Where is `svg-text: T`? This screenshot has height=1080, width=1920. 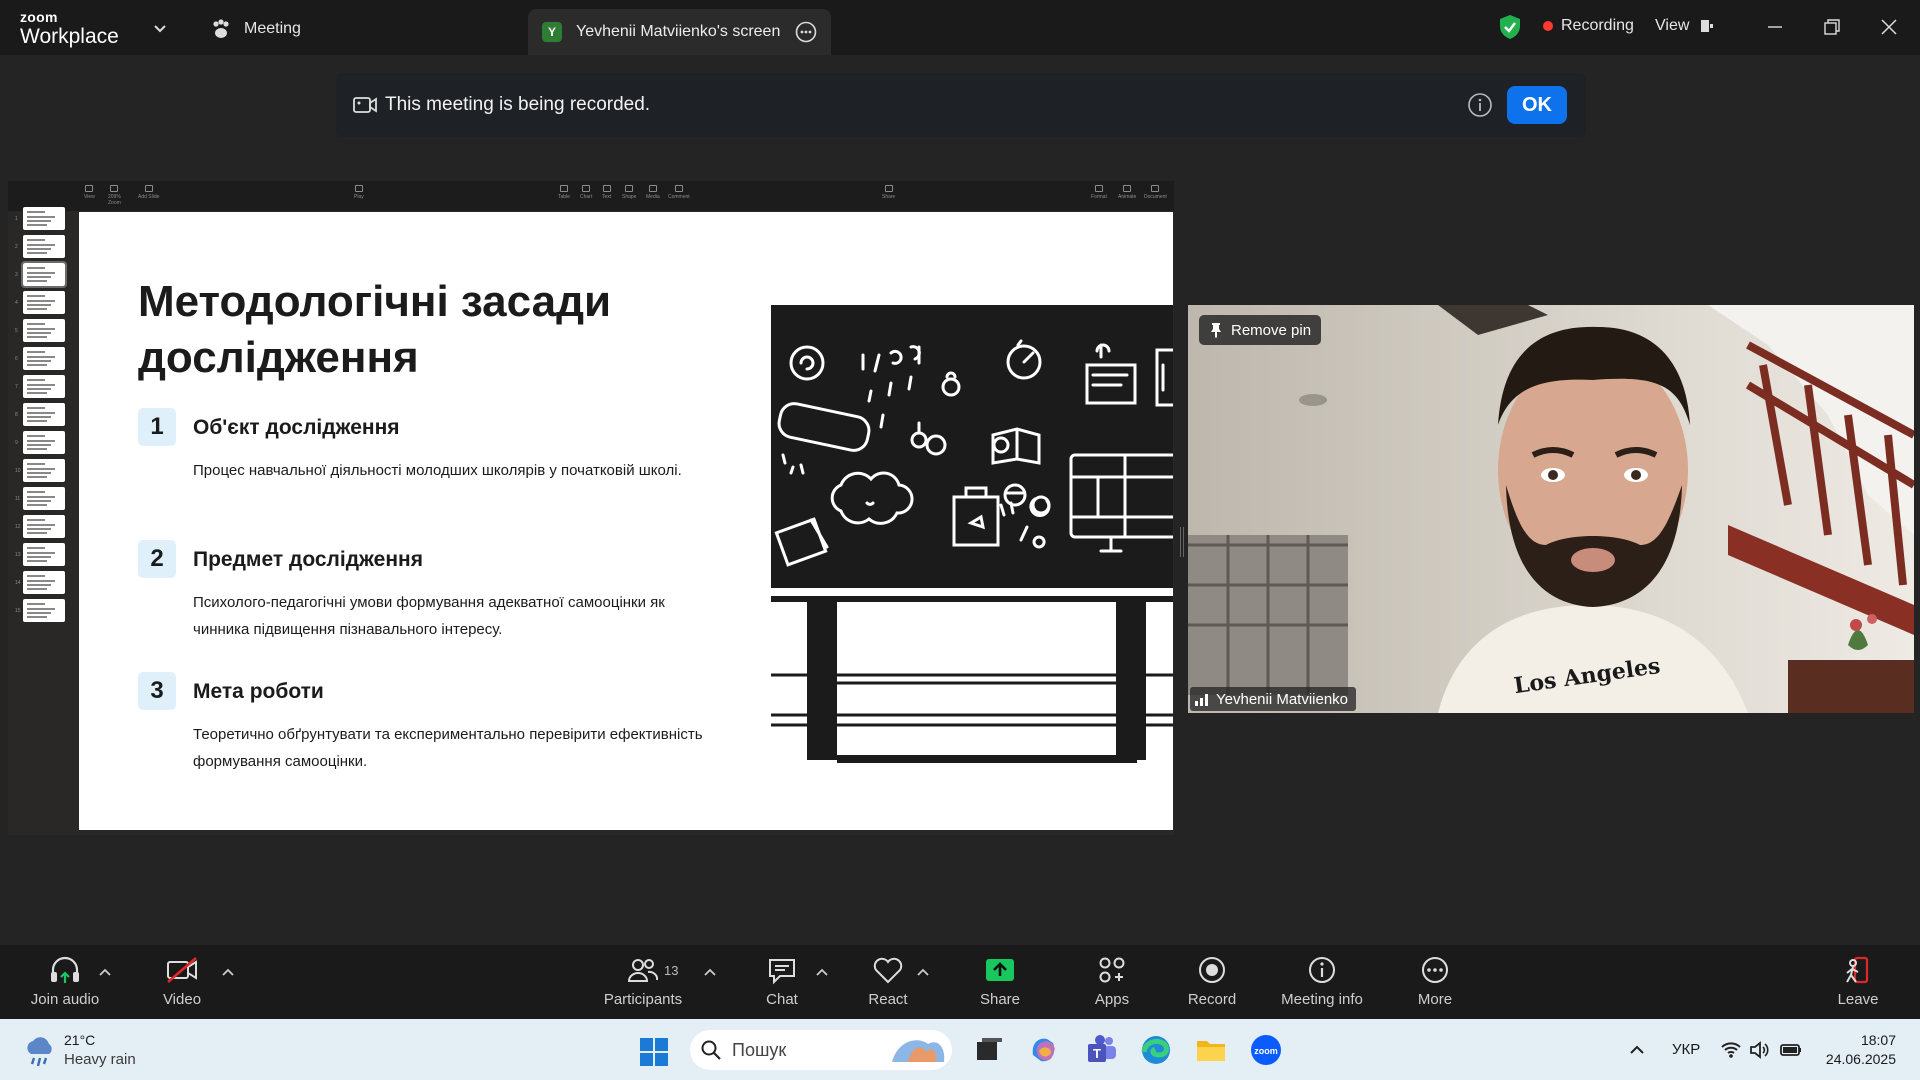
svg-text: T is located at coordinates (1097, 1053).